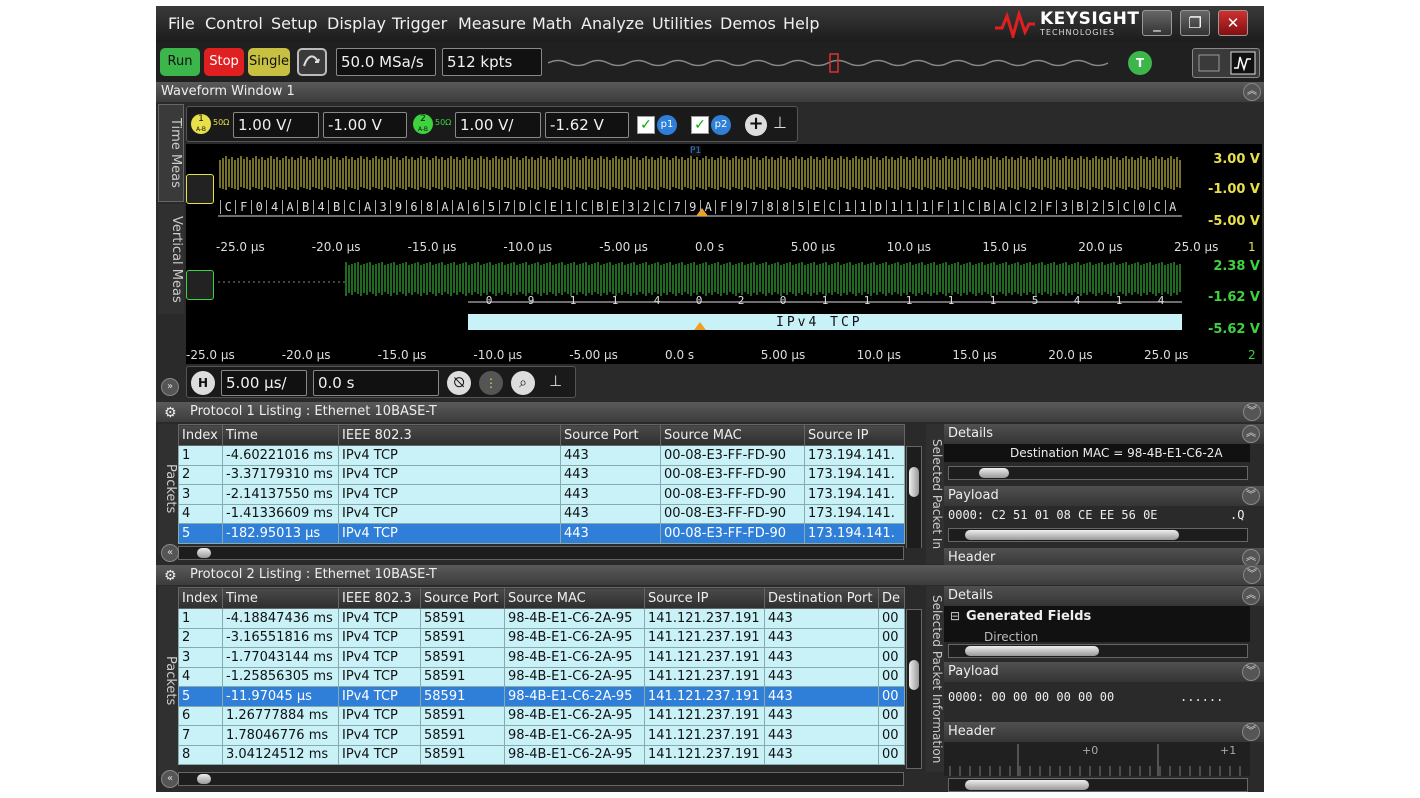  I want to click on menu-help: Help, so click(801, 23).